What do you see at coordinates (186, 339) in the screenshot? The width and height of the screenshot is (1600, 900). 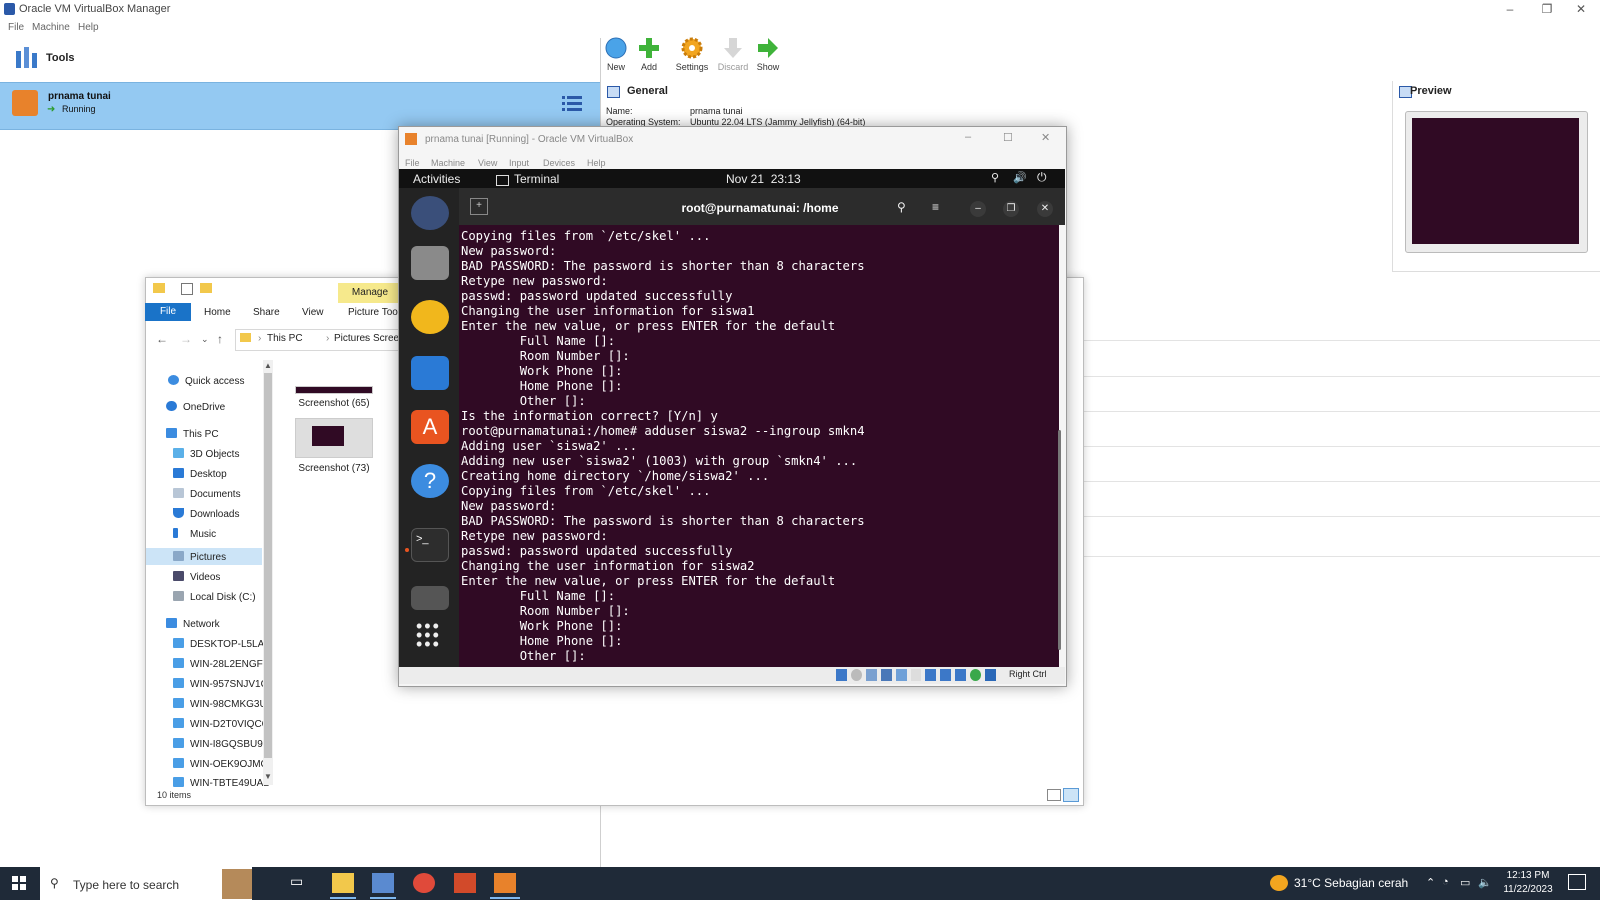 I see `forward-icon: →` at bounding box center [186, 339].